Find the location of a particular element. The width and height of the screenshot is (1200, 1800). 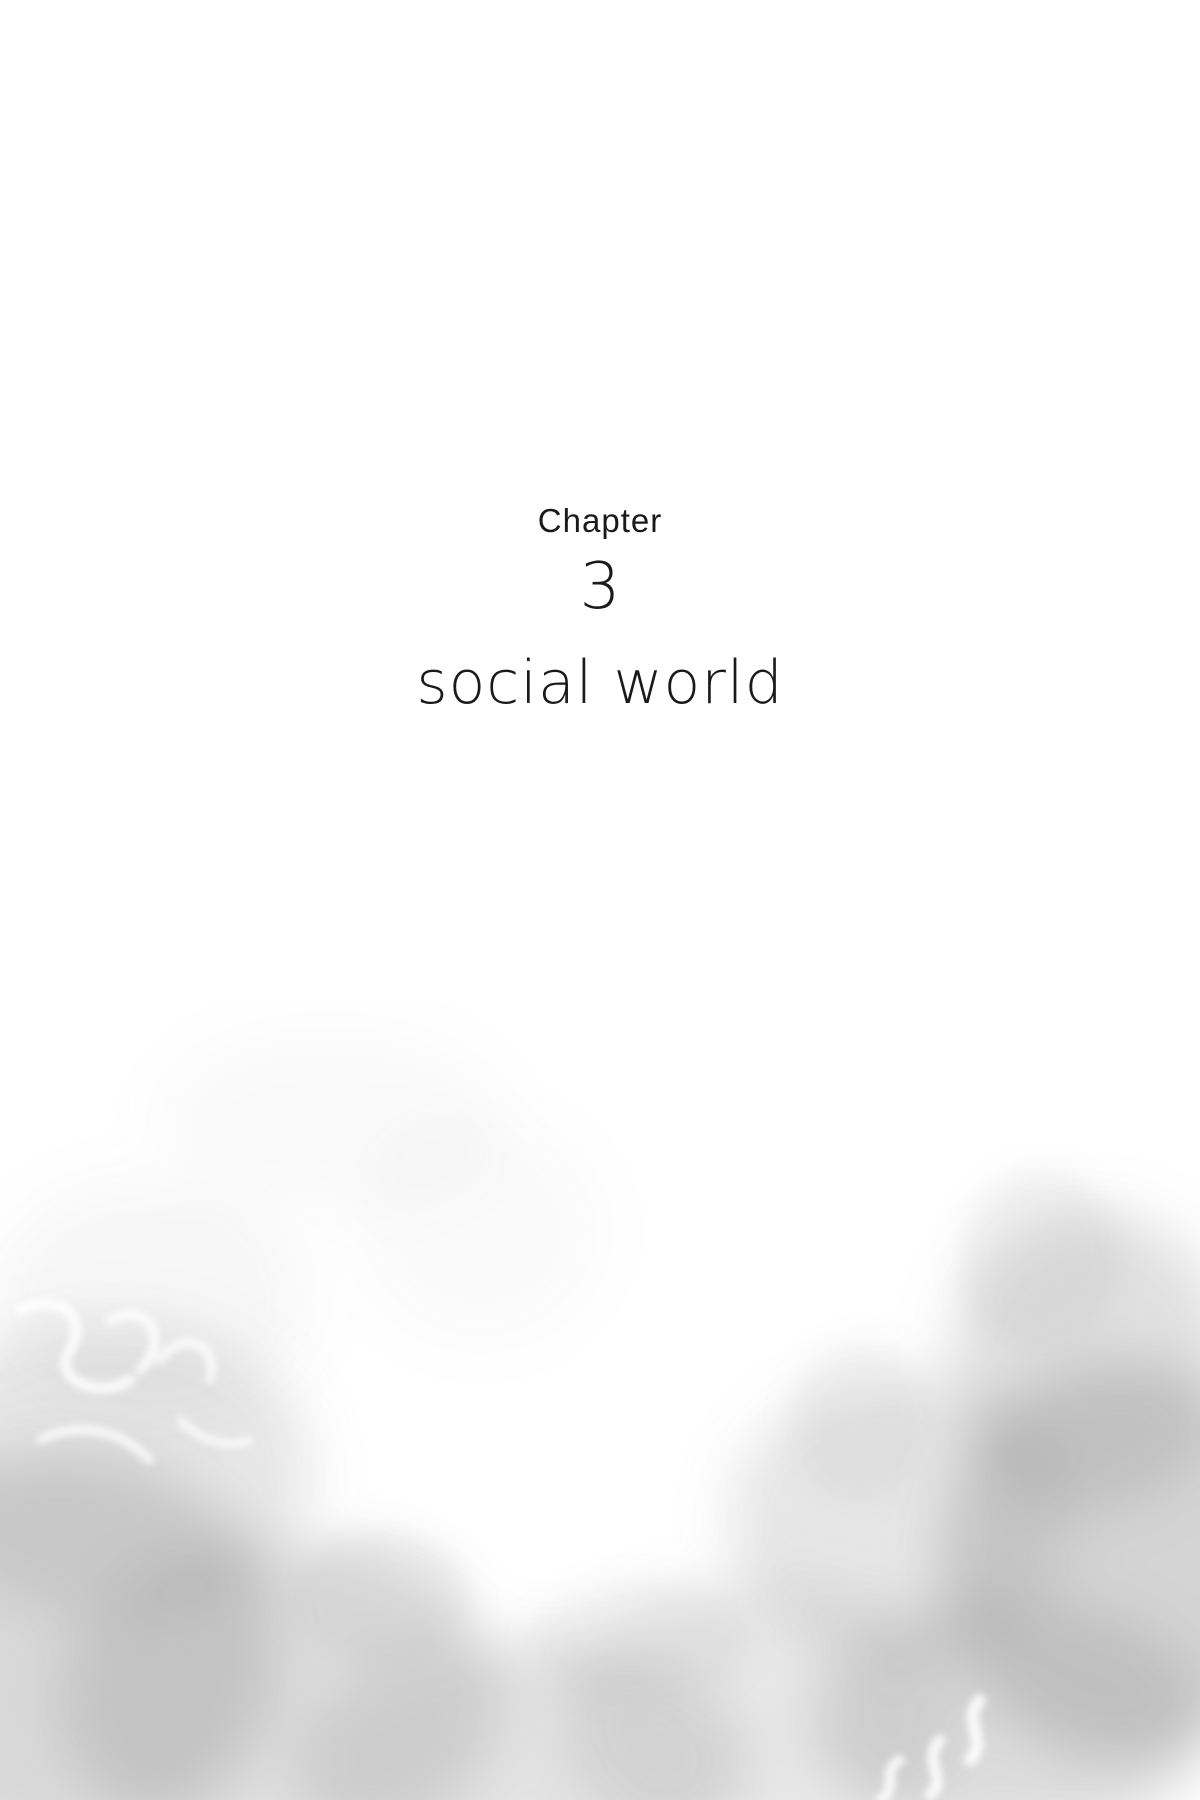

chapter-title: social world is located at coordinates (600, 683).